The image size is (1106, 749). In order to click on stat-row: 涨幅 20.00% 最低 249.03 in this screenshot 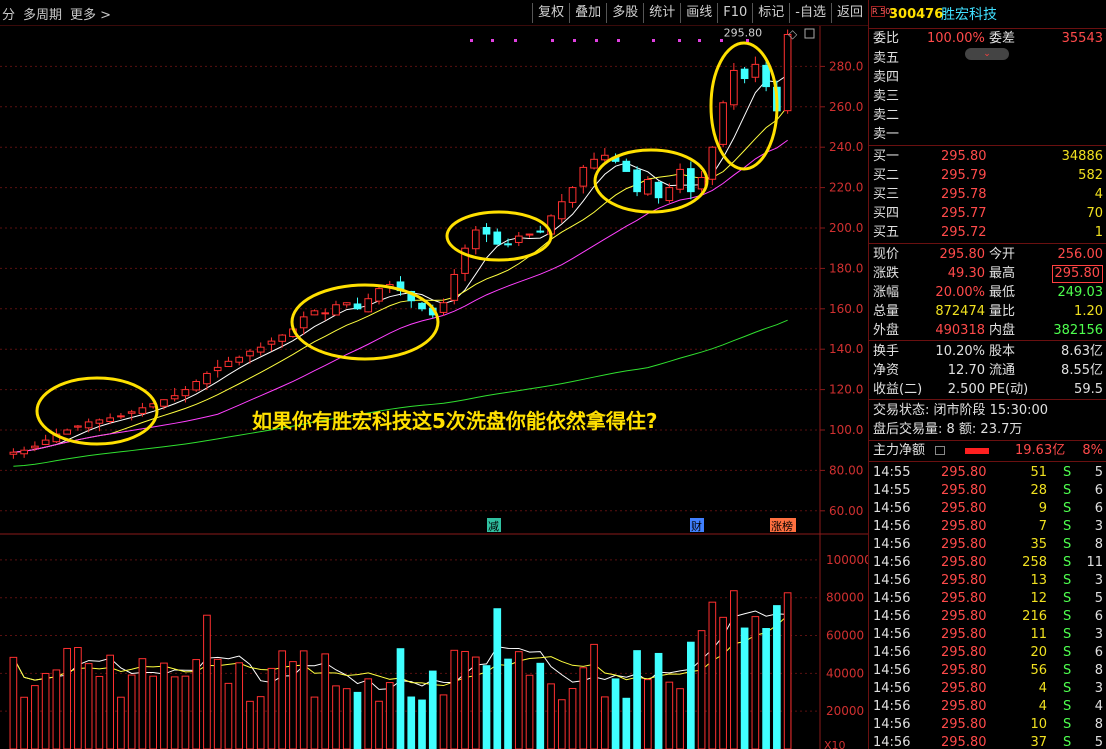, I will do `click(987, 293)`.